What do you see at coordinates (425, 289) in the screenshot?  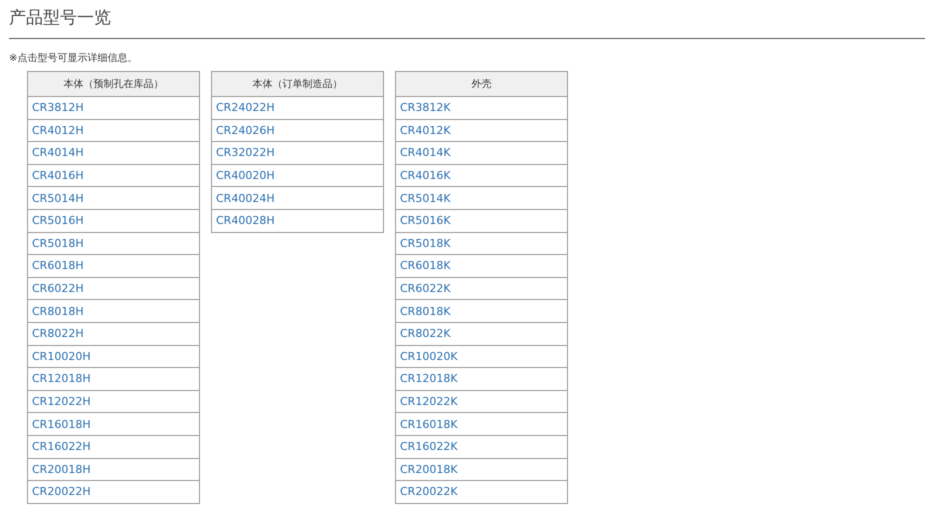 I see `model-link: CR6022K` at bounding box center [425, 289].